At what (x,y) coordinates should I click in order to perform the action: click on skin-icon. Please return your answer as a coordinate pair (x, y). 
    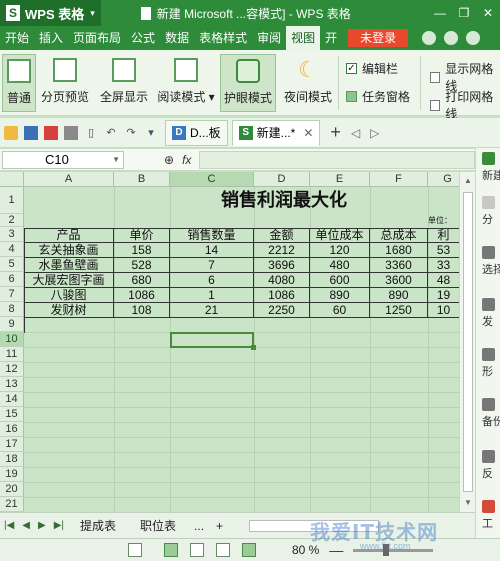
    Looking at the image, I should click on (451, 38).